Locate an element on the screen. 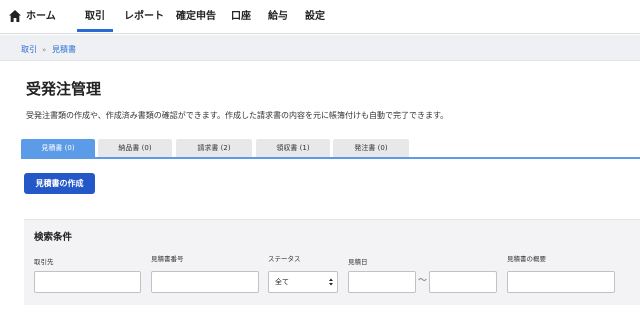 This screenshot has width=640, height=316. tab-invoices: 請求書 (2) is located at coordinates (214, 148).